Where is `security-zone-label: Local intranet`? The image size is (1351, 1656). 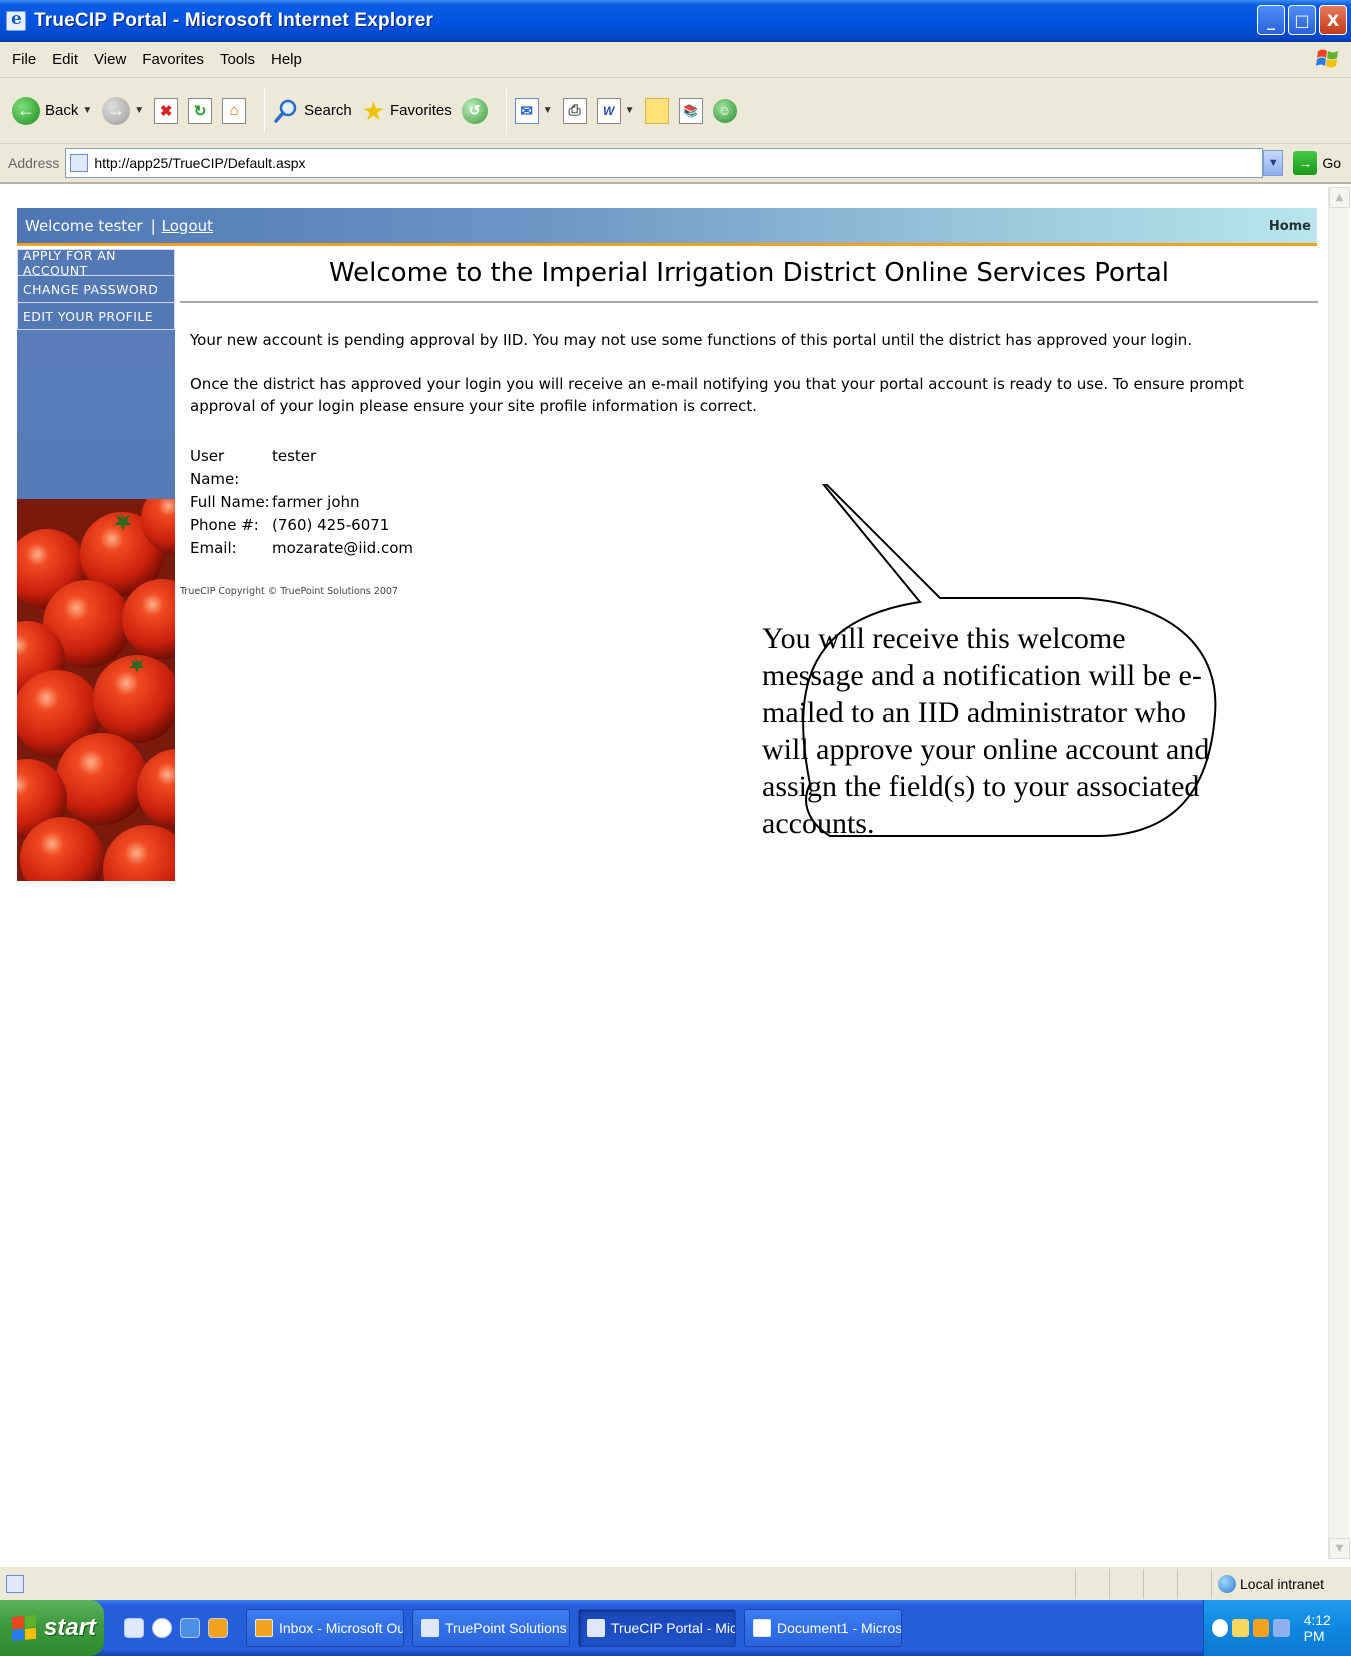
security-zone-label: Local intranet is located at coordinates (1282, 1584).